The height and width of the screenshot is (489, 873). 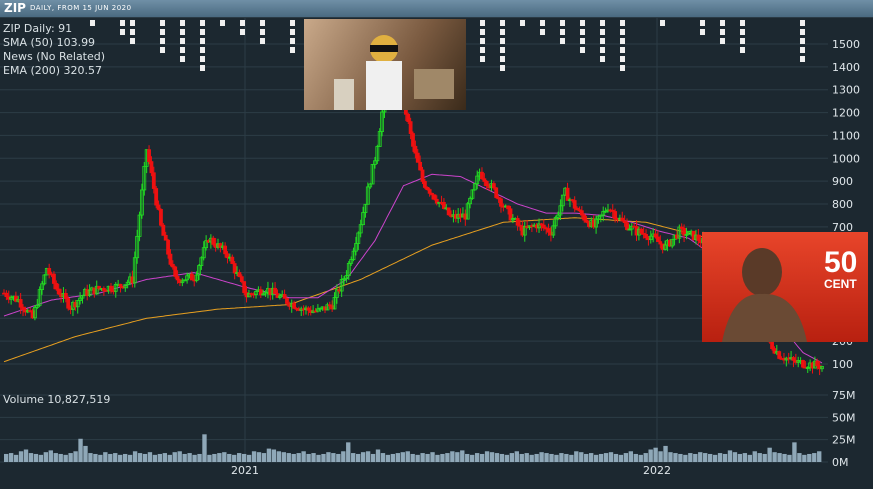 I want to click on legend-ticker: ZIP Daily: 91, so click(x=38, y=28).